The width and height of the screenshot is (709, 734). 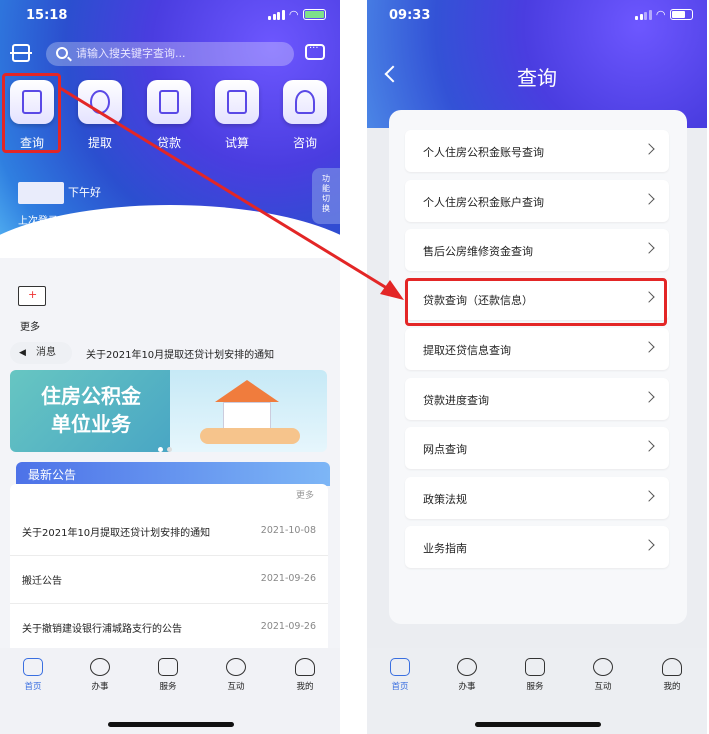 What do you see at coordinates (99, 143) in the screenshot?
I see `nav-withdraw-label: 提取` at bounding box center [99, 143].